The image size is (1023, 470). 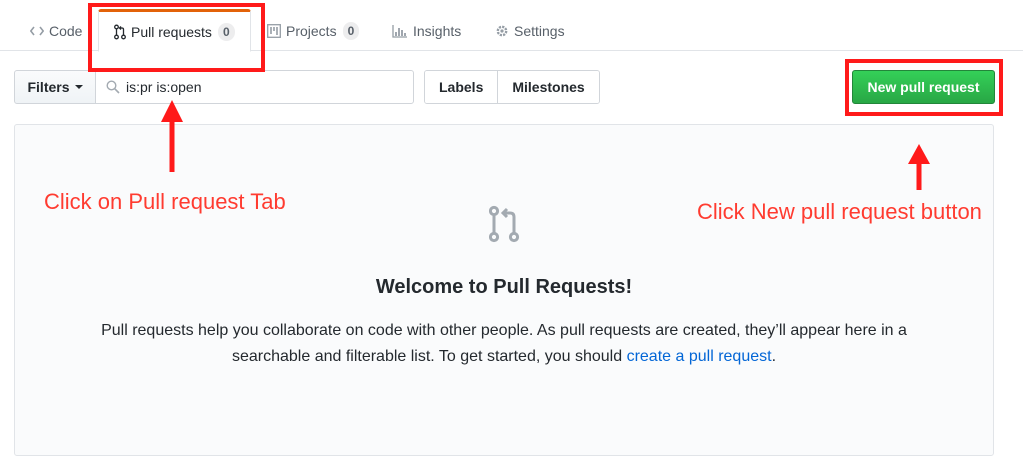 I want to click on filters-dropdown-button: Filters, so click(x=55, y=87).